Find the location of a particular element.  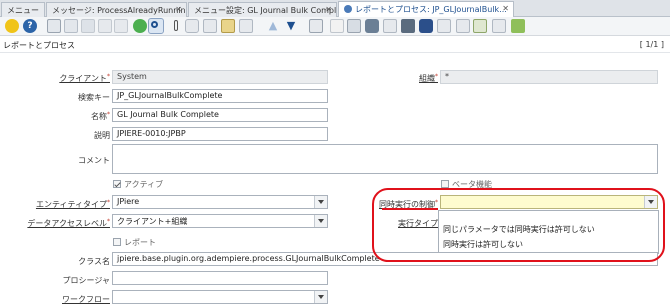

zoom-across-icon is located at coordinates (390, 26).